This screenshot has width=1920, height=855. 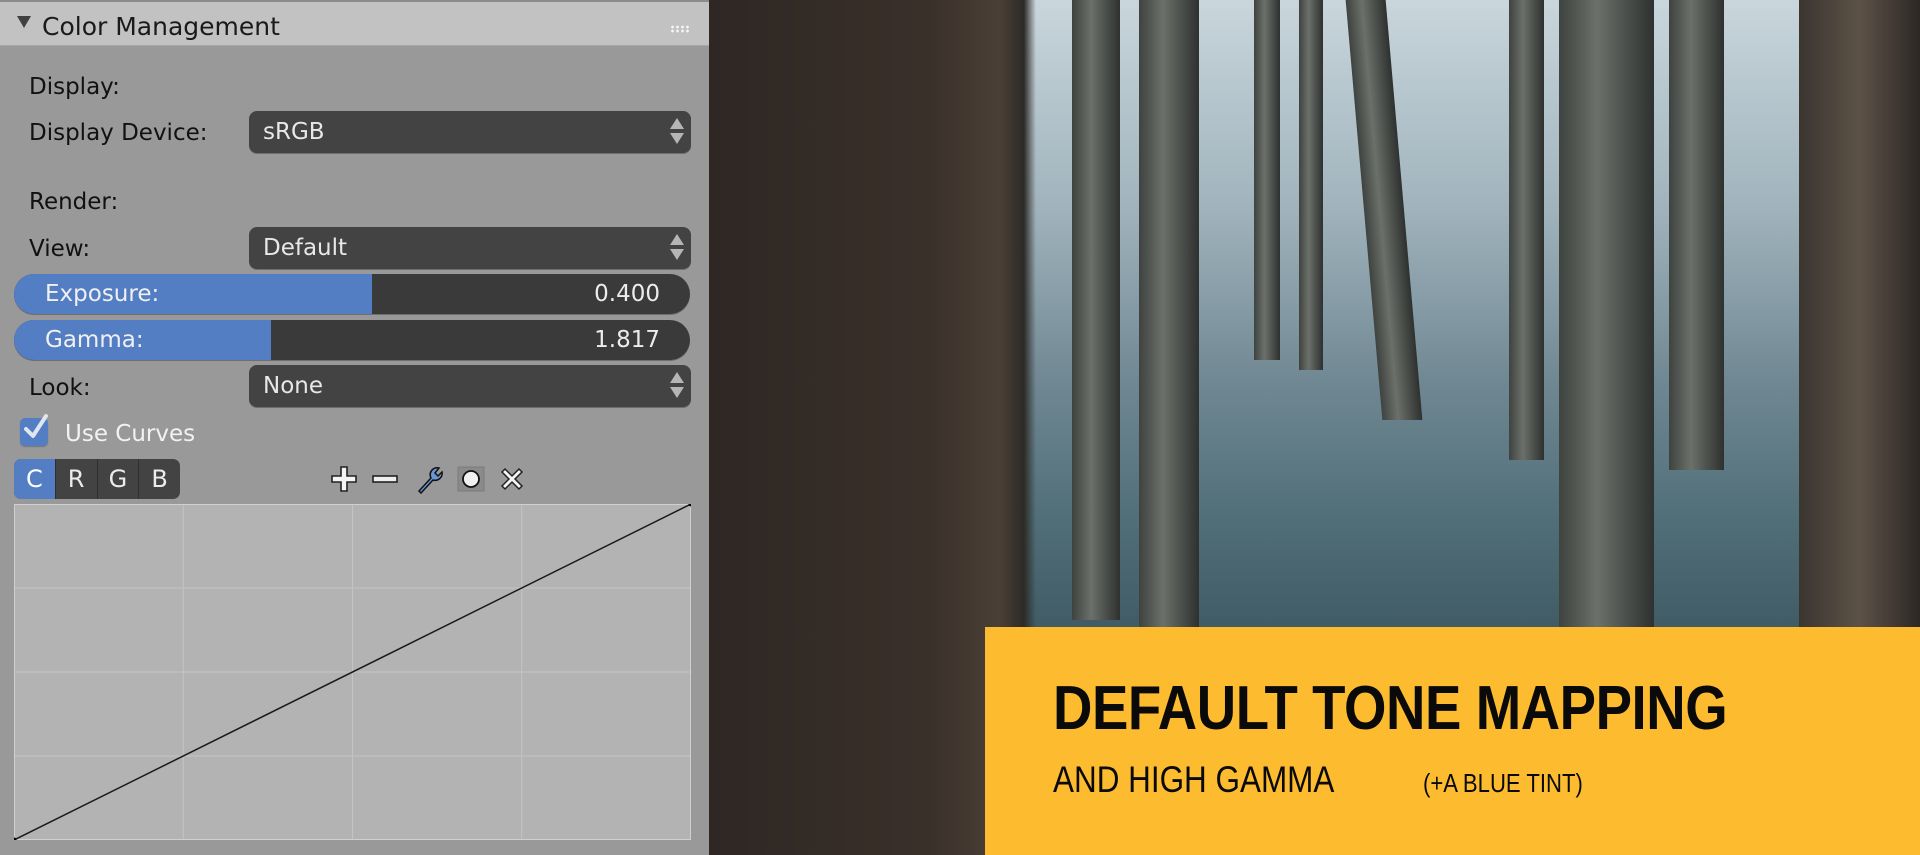 I want to click on use-curves-label: Use Curves, so click(x=130, y=434).